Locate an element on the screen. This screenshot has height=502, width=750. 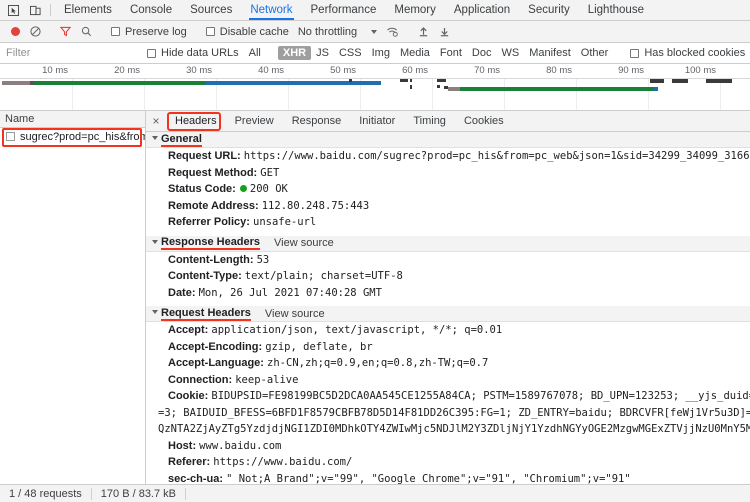
network-conditions-button is located at coordinates (392, 31).